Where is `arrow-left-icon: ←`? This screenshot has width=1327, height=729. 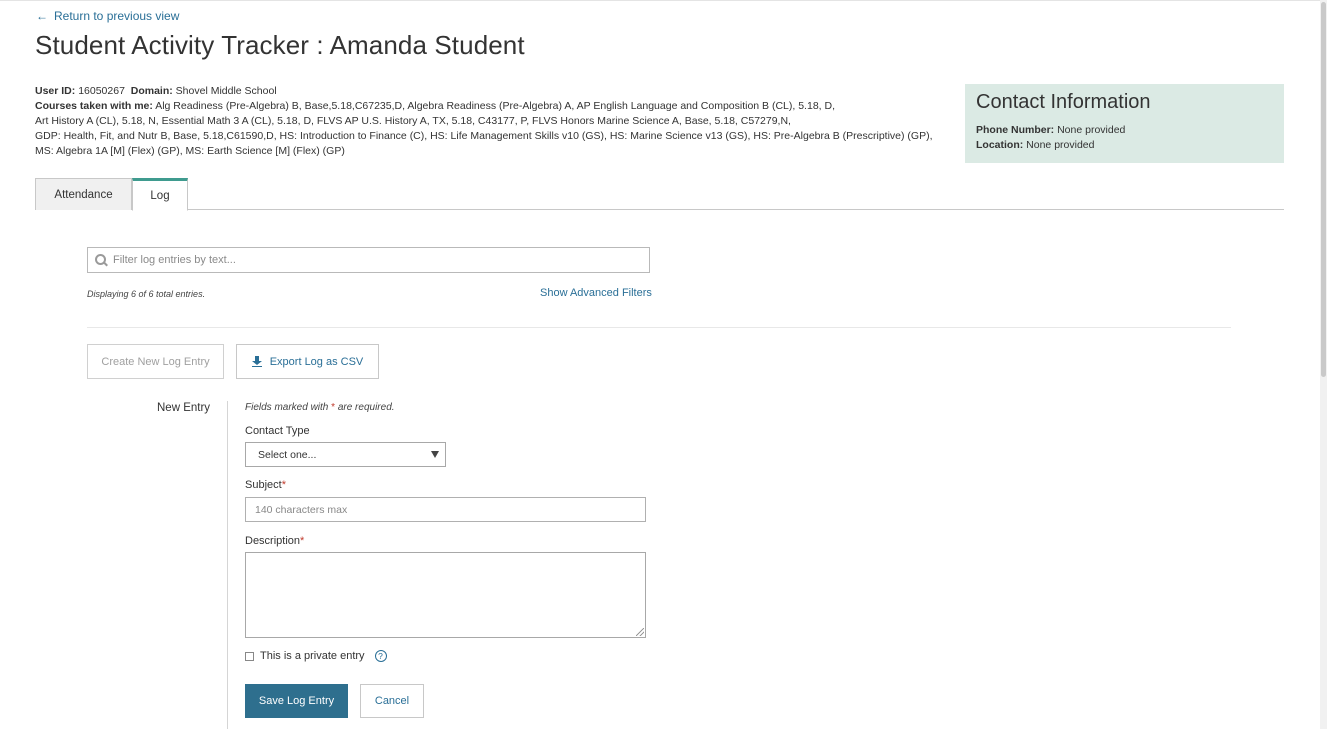 arrow-left-icon: ← is located at coordinates (42, 16).